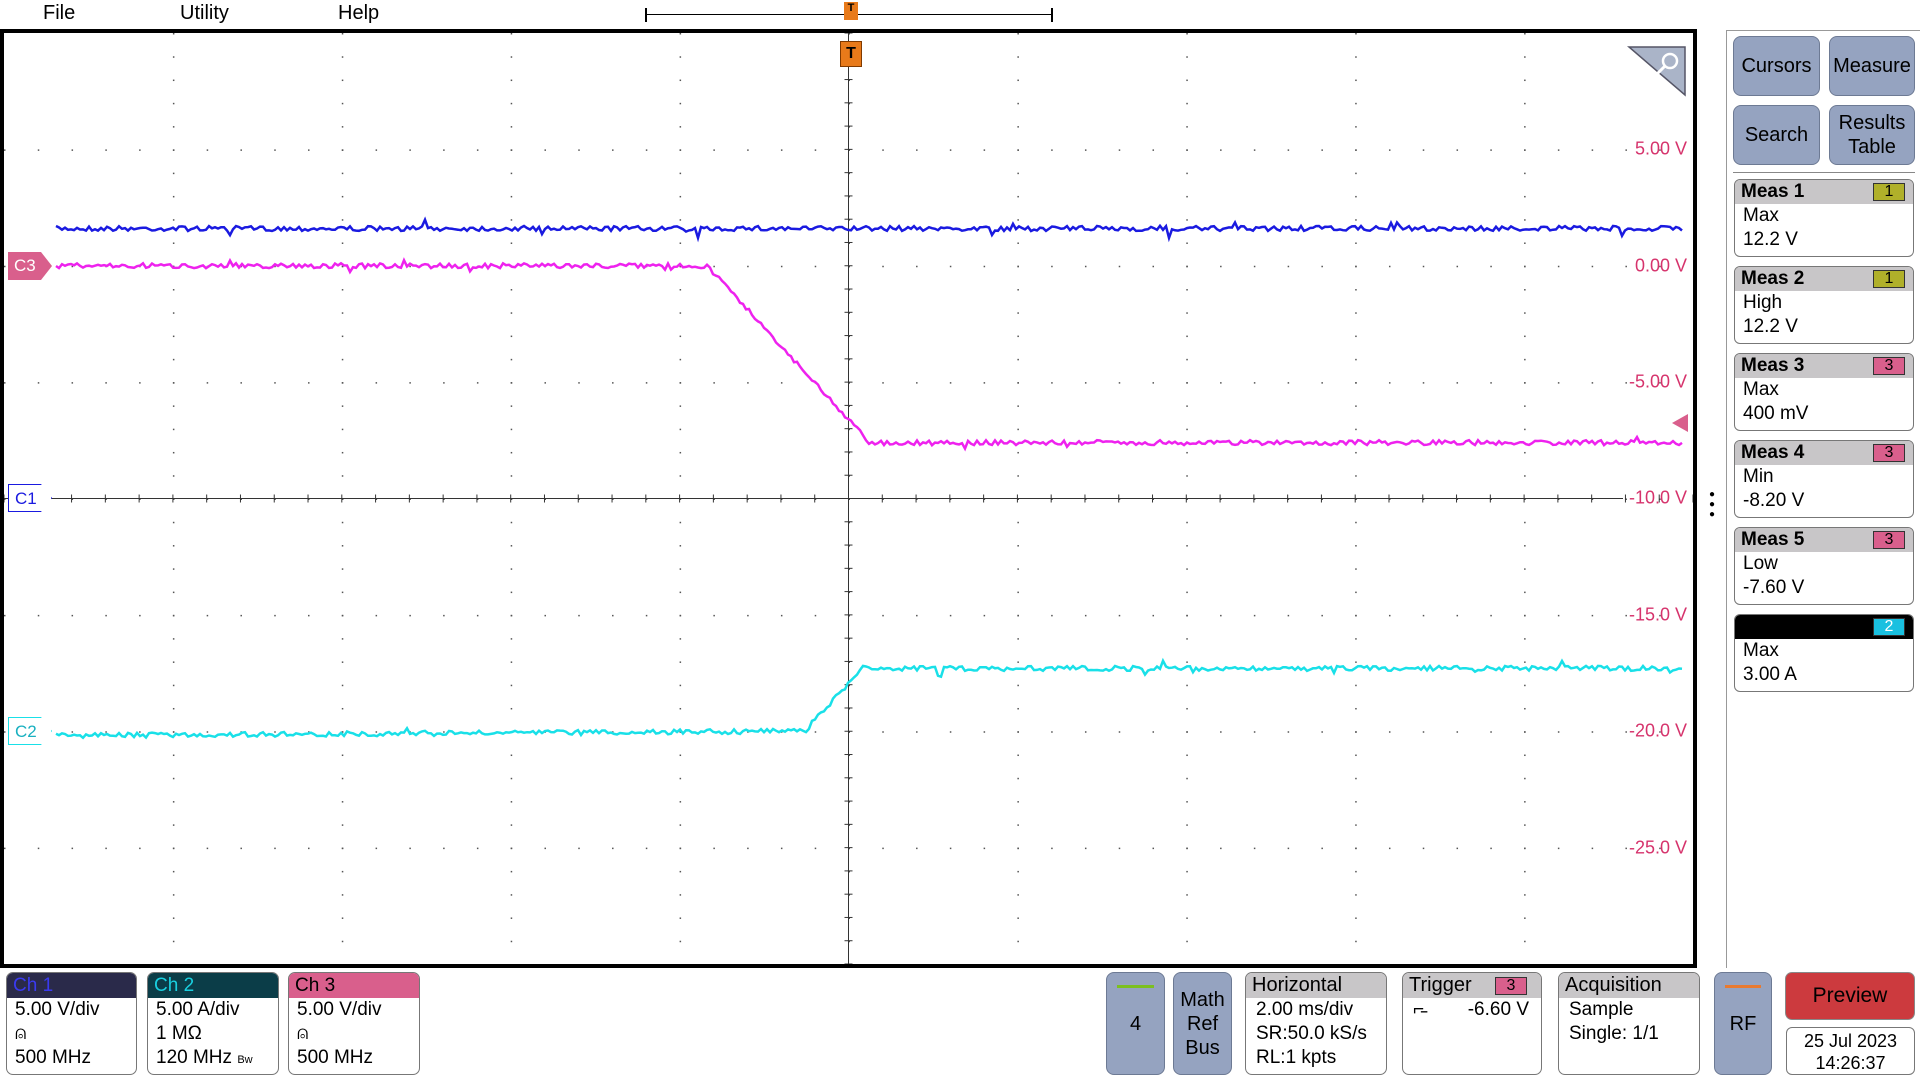 This screenshot has width=1920, height=1080. I want to click on ch2-badge: Ch 2 5.00 A/div 1 MΩ 120 MHz Bw, so click(213, 1023).